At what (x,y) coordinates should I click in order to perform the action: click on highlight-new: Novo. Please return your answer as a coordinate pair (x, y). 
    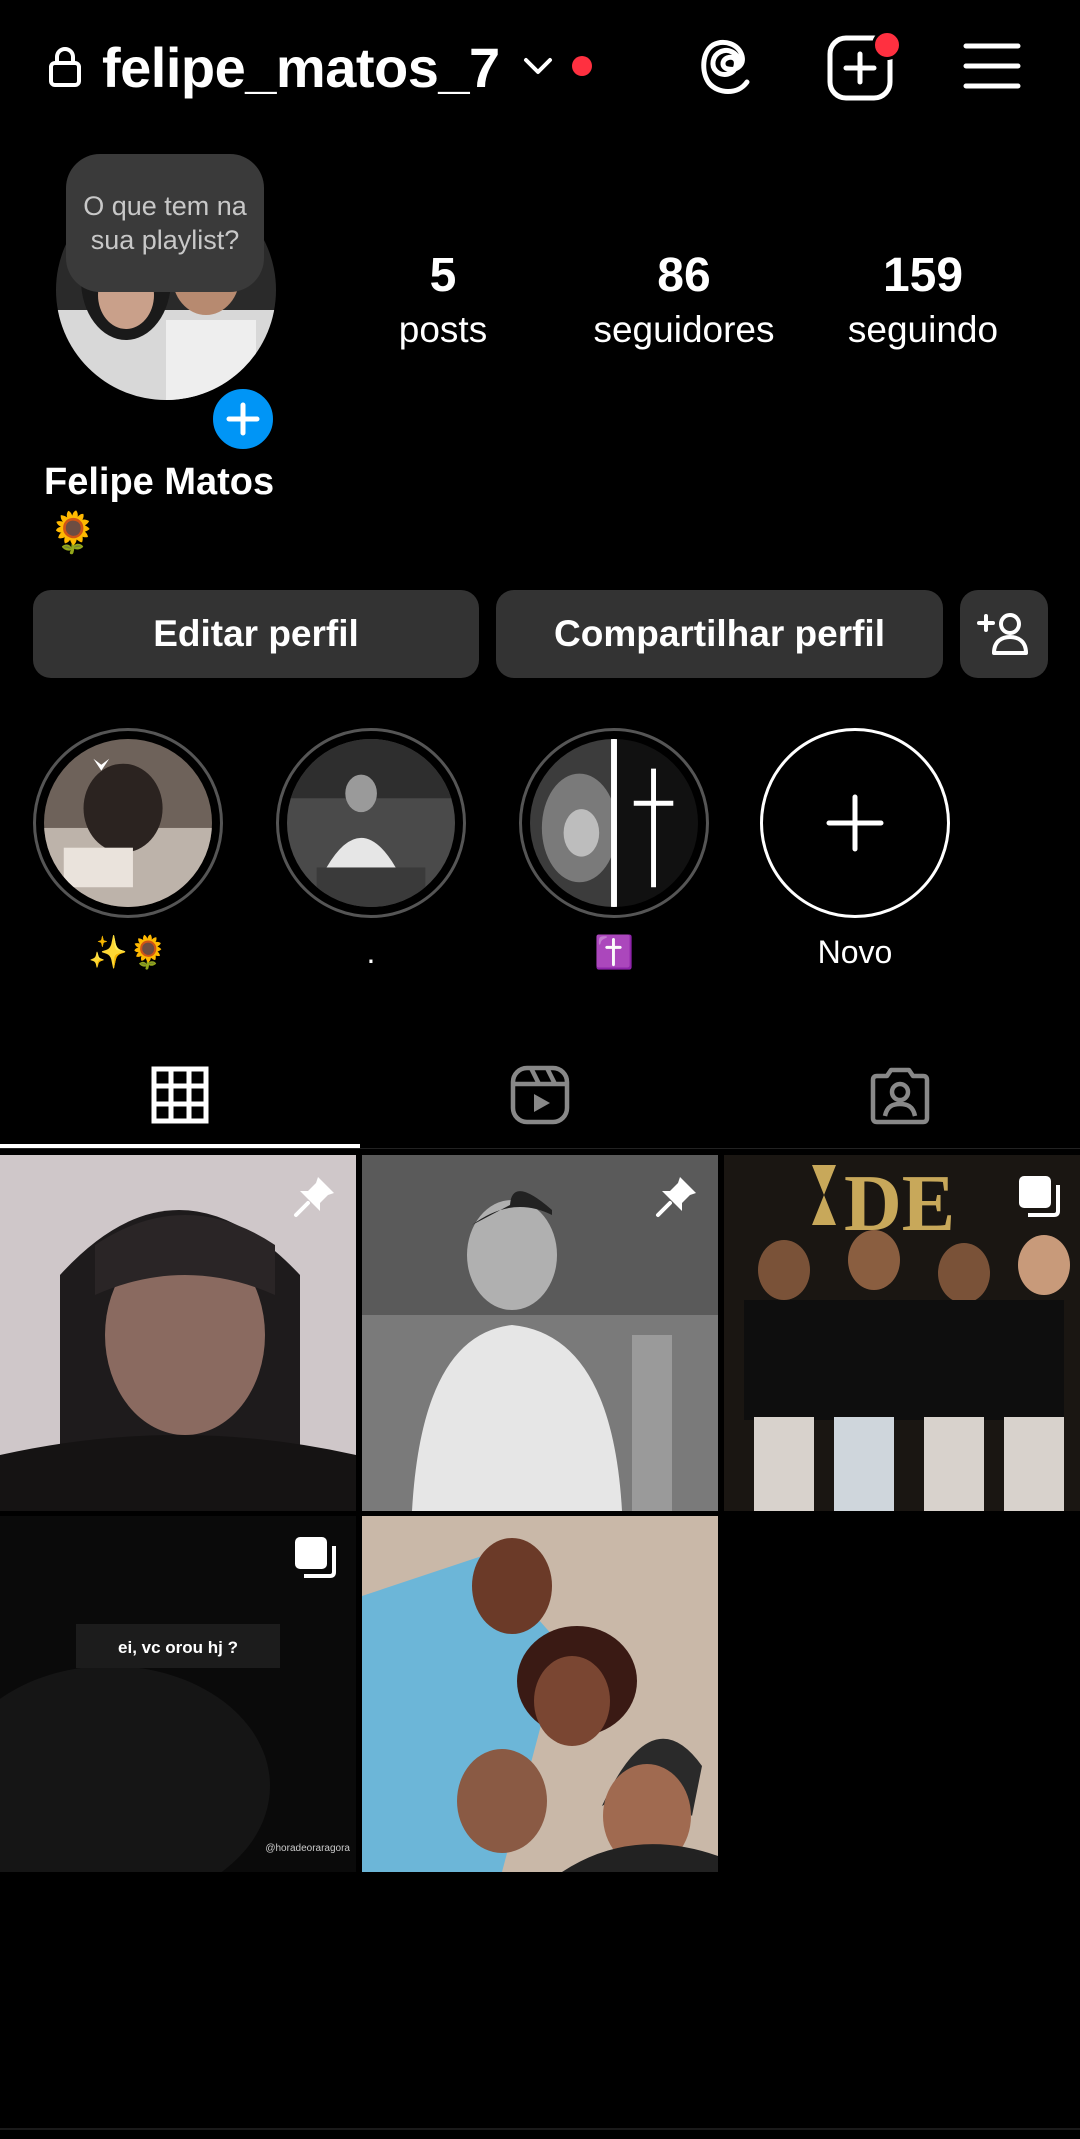
    Looking at the image, I should click on (855, 851).